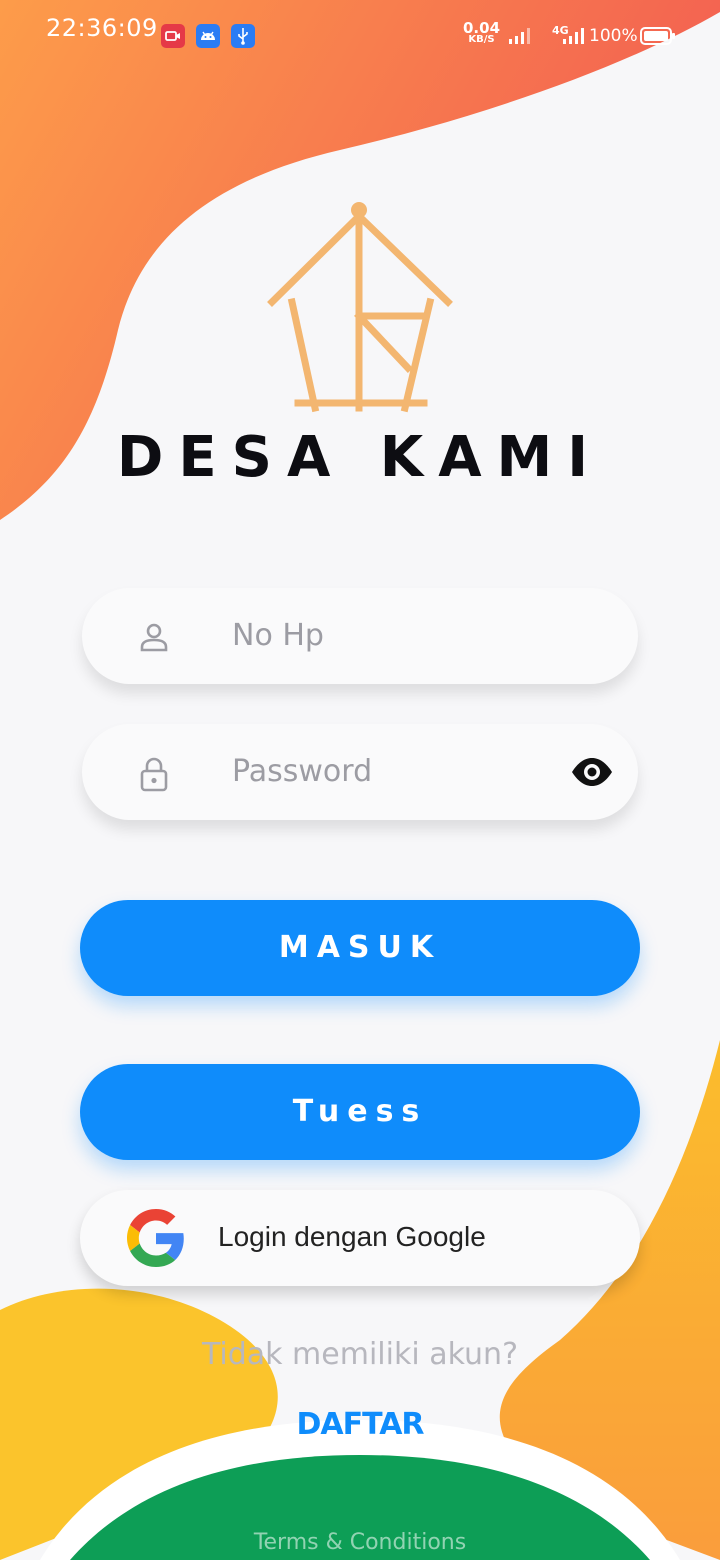 Image resolution: width=720 pixels, height=1560 pixels. Describe the element at coordinates (243, 36) in the screenshot. I see `usb-icon` at that location.